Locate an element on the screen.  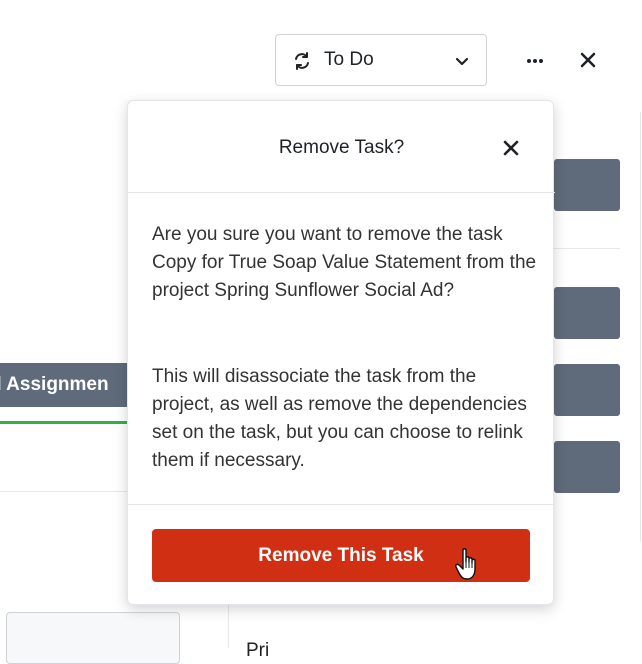
hand-pointer-icon is located at coordinates (465, 564).